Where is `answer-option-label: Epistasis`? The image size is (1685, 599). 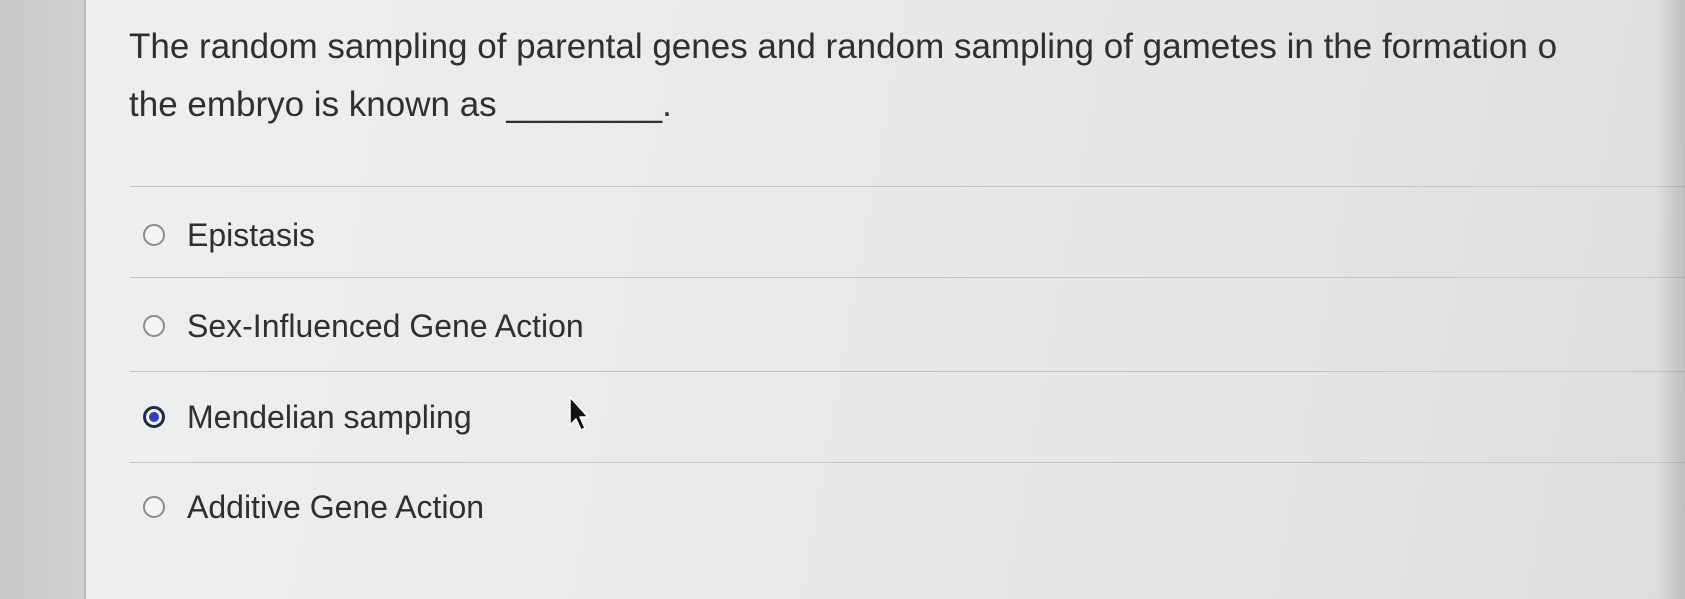
answer-option-label: Epistasis is located at coordinates (251, 234).